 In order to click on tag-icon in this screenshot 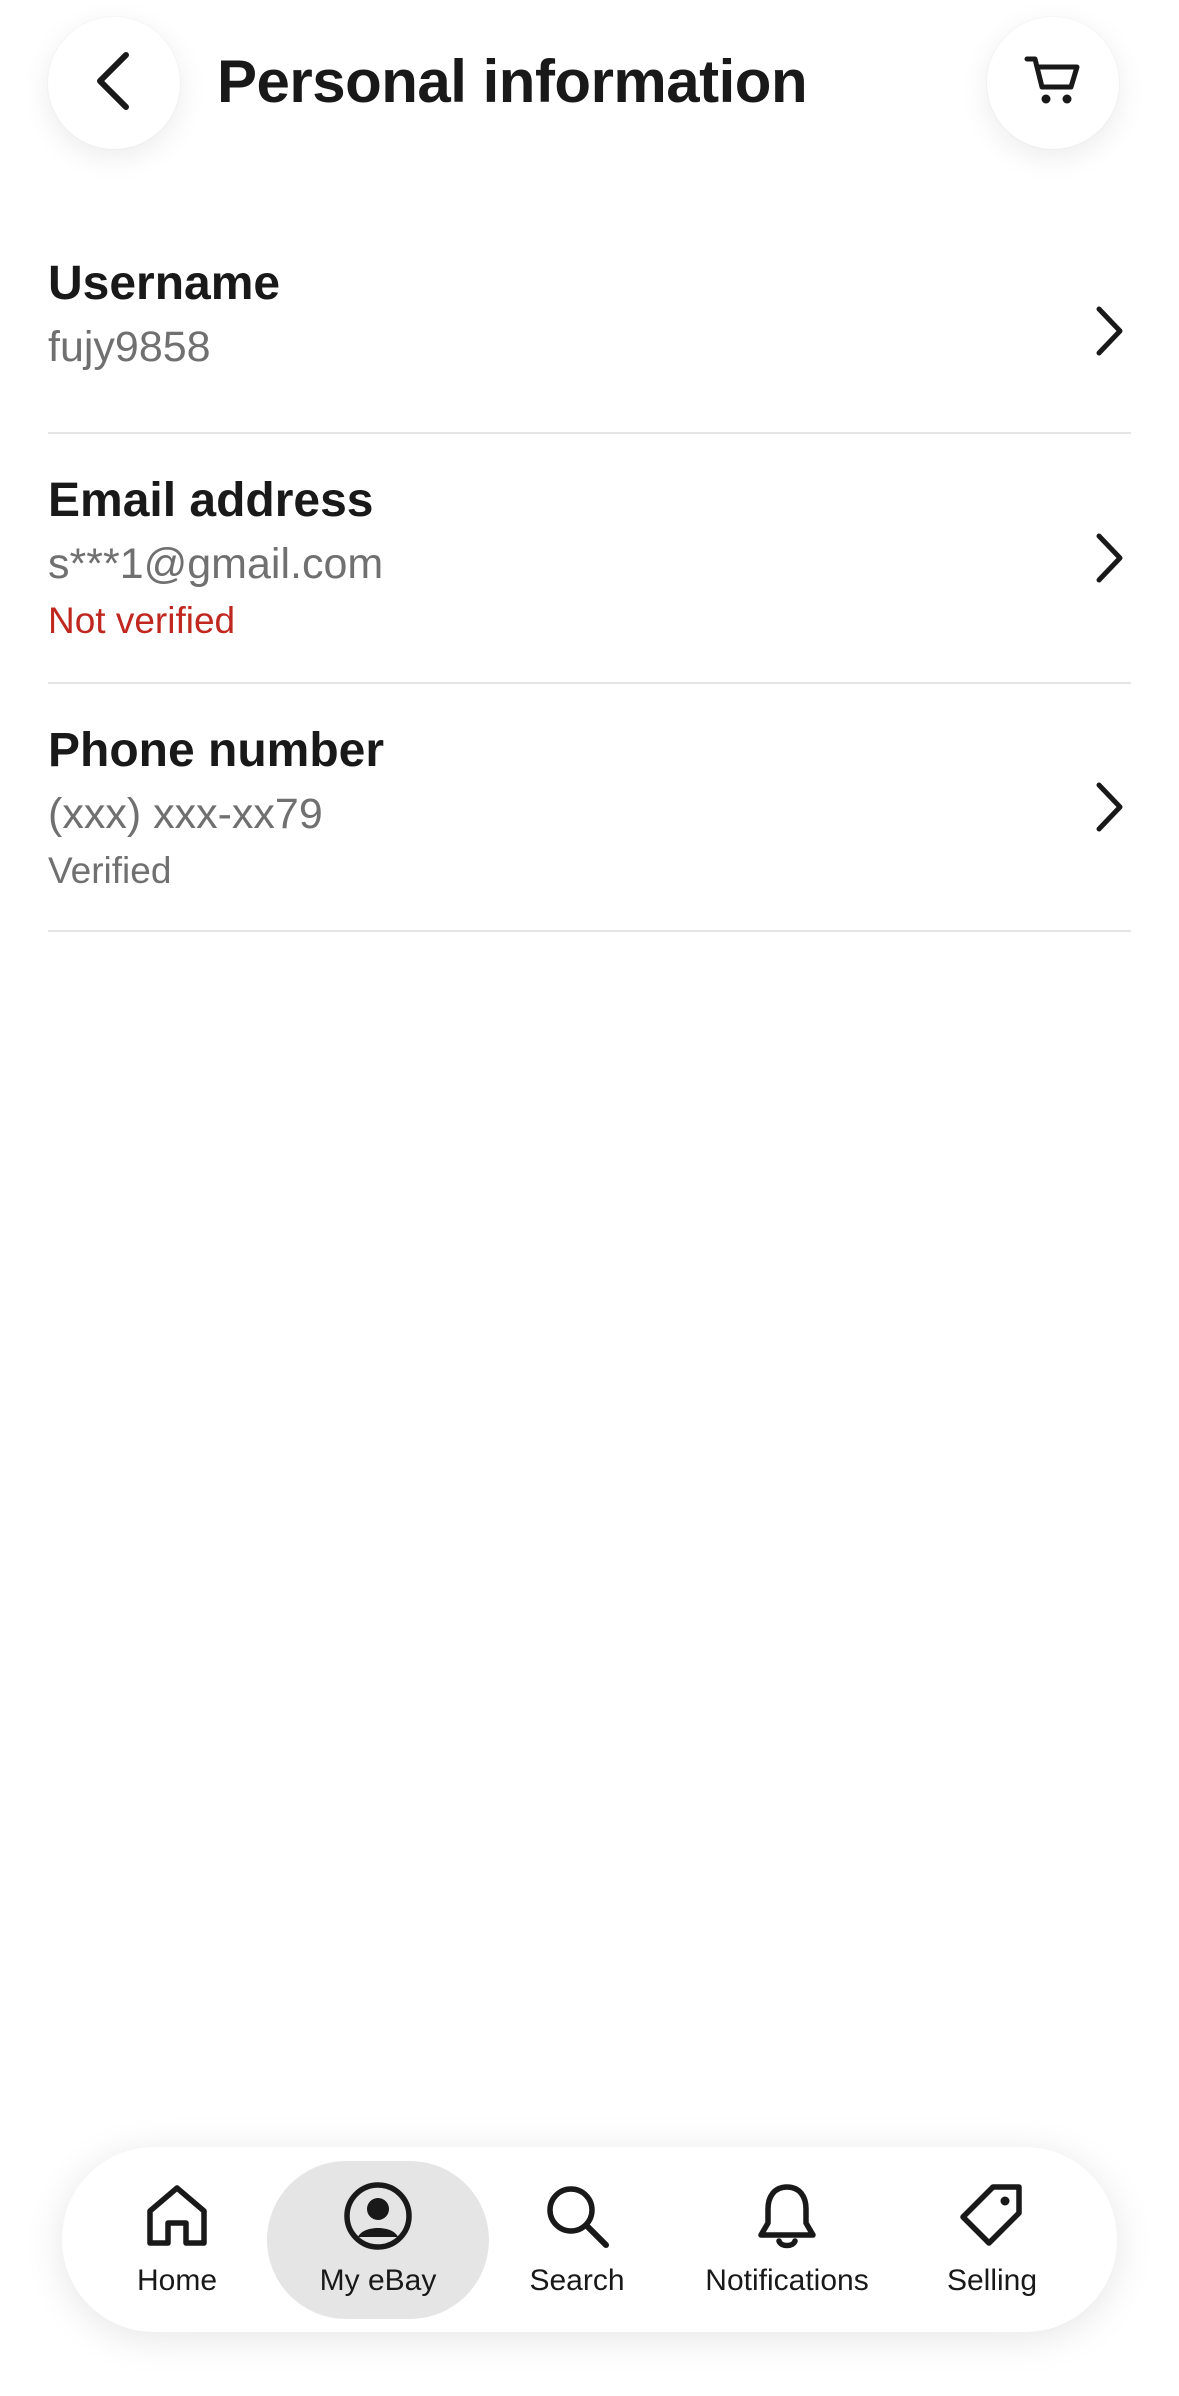, I will do `click(992, 2216)`.